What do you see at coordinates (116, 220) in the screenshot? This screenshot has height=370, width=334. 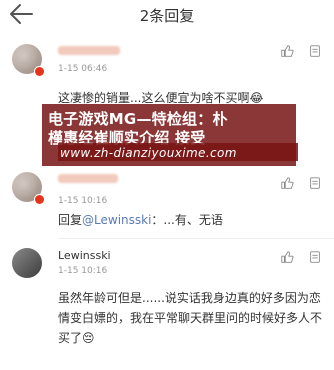 I see `mention-link: @Lewinsski` at bounding box center [116, 220].